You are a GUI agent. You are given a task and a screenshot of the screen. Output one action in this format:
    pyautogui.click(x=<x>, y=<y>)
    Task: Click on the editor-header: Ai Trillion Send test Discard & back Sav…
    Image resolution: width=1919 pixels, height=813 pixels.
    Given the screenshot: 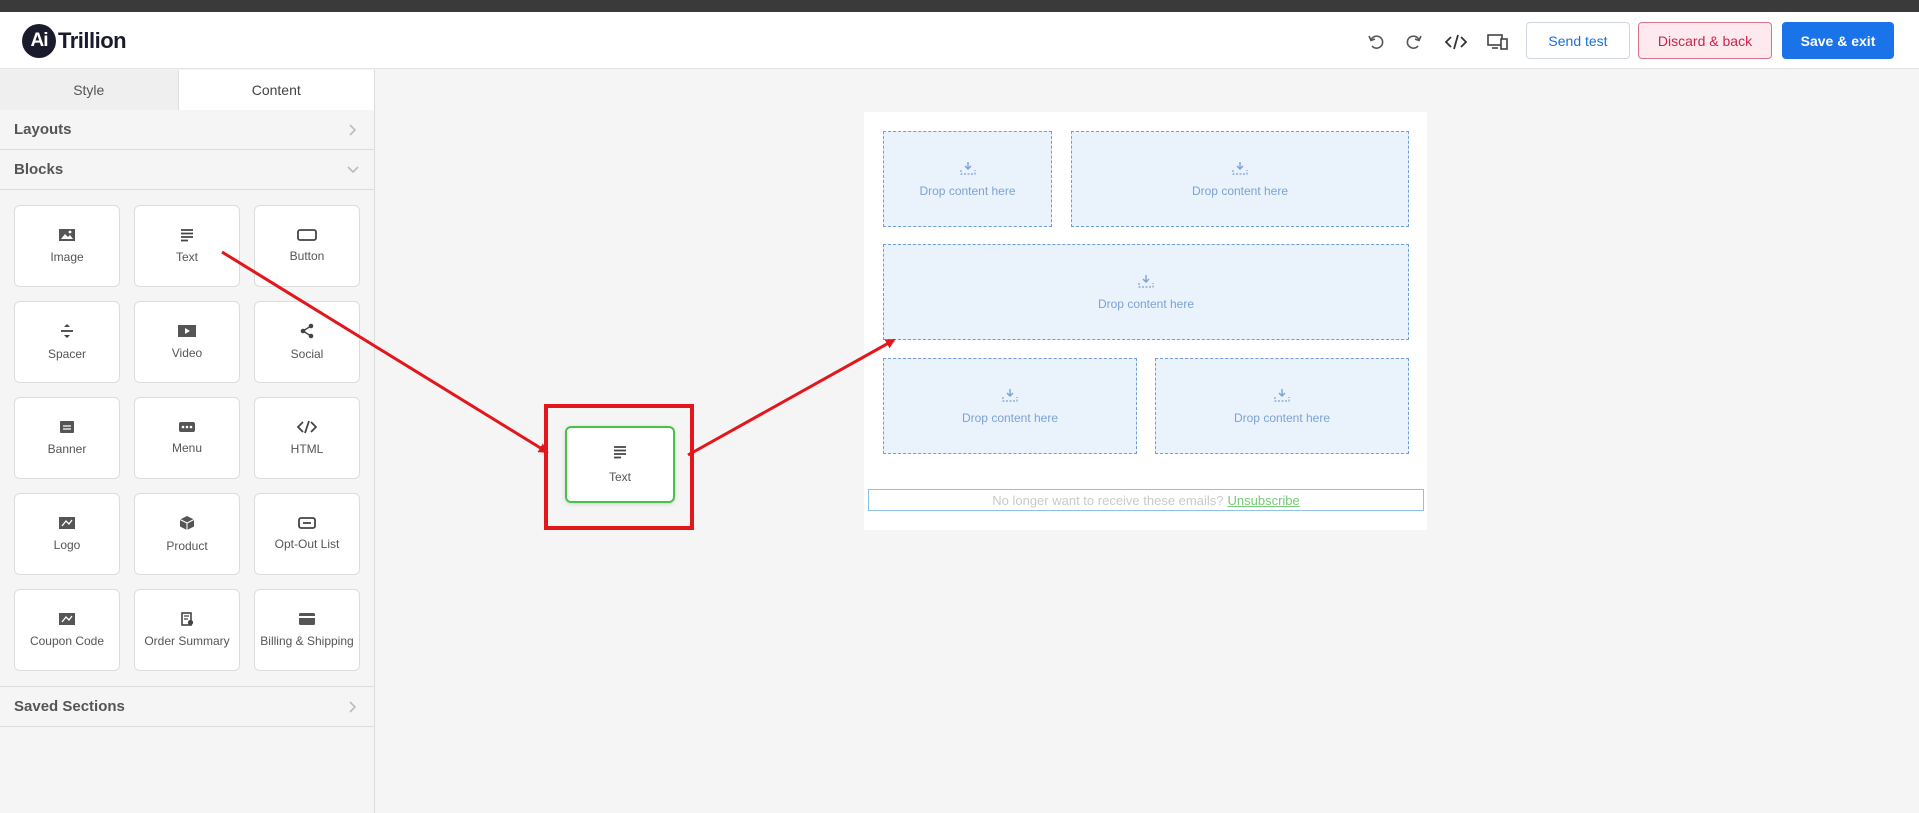 What is the action you would take?
    pyautogui.click(x=959, y=40)
    